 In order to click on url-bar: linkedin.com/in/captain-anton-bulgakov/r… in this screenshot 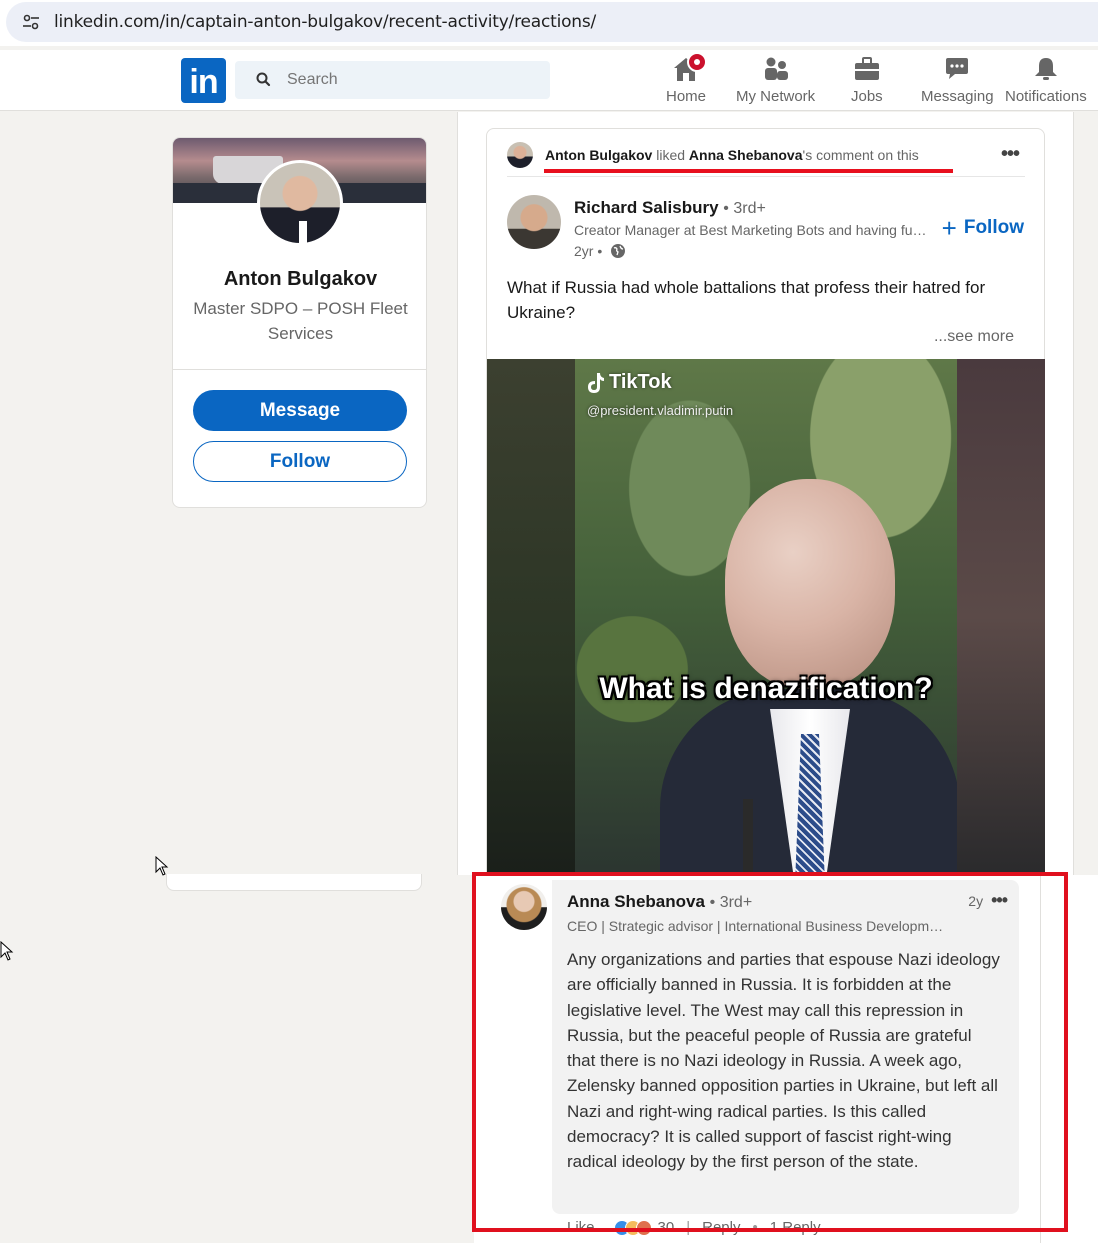, I will do `click(552, 22)`.